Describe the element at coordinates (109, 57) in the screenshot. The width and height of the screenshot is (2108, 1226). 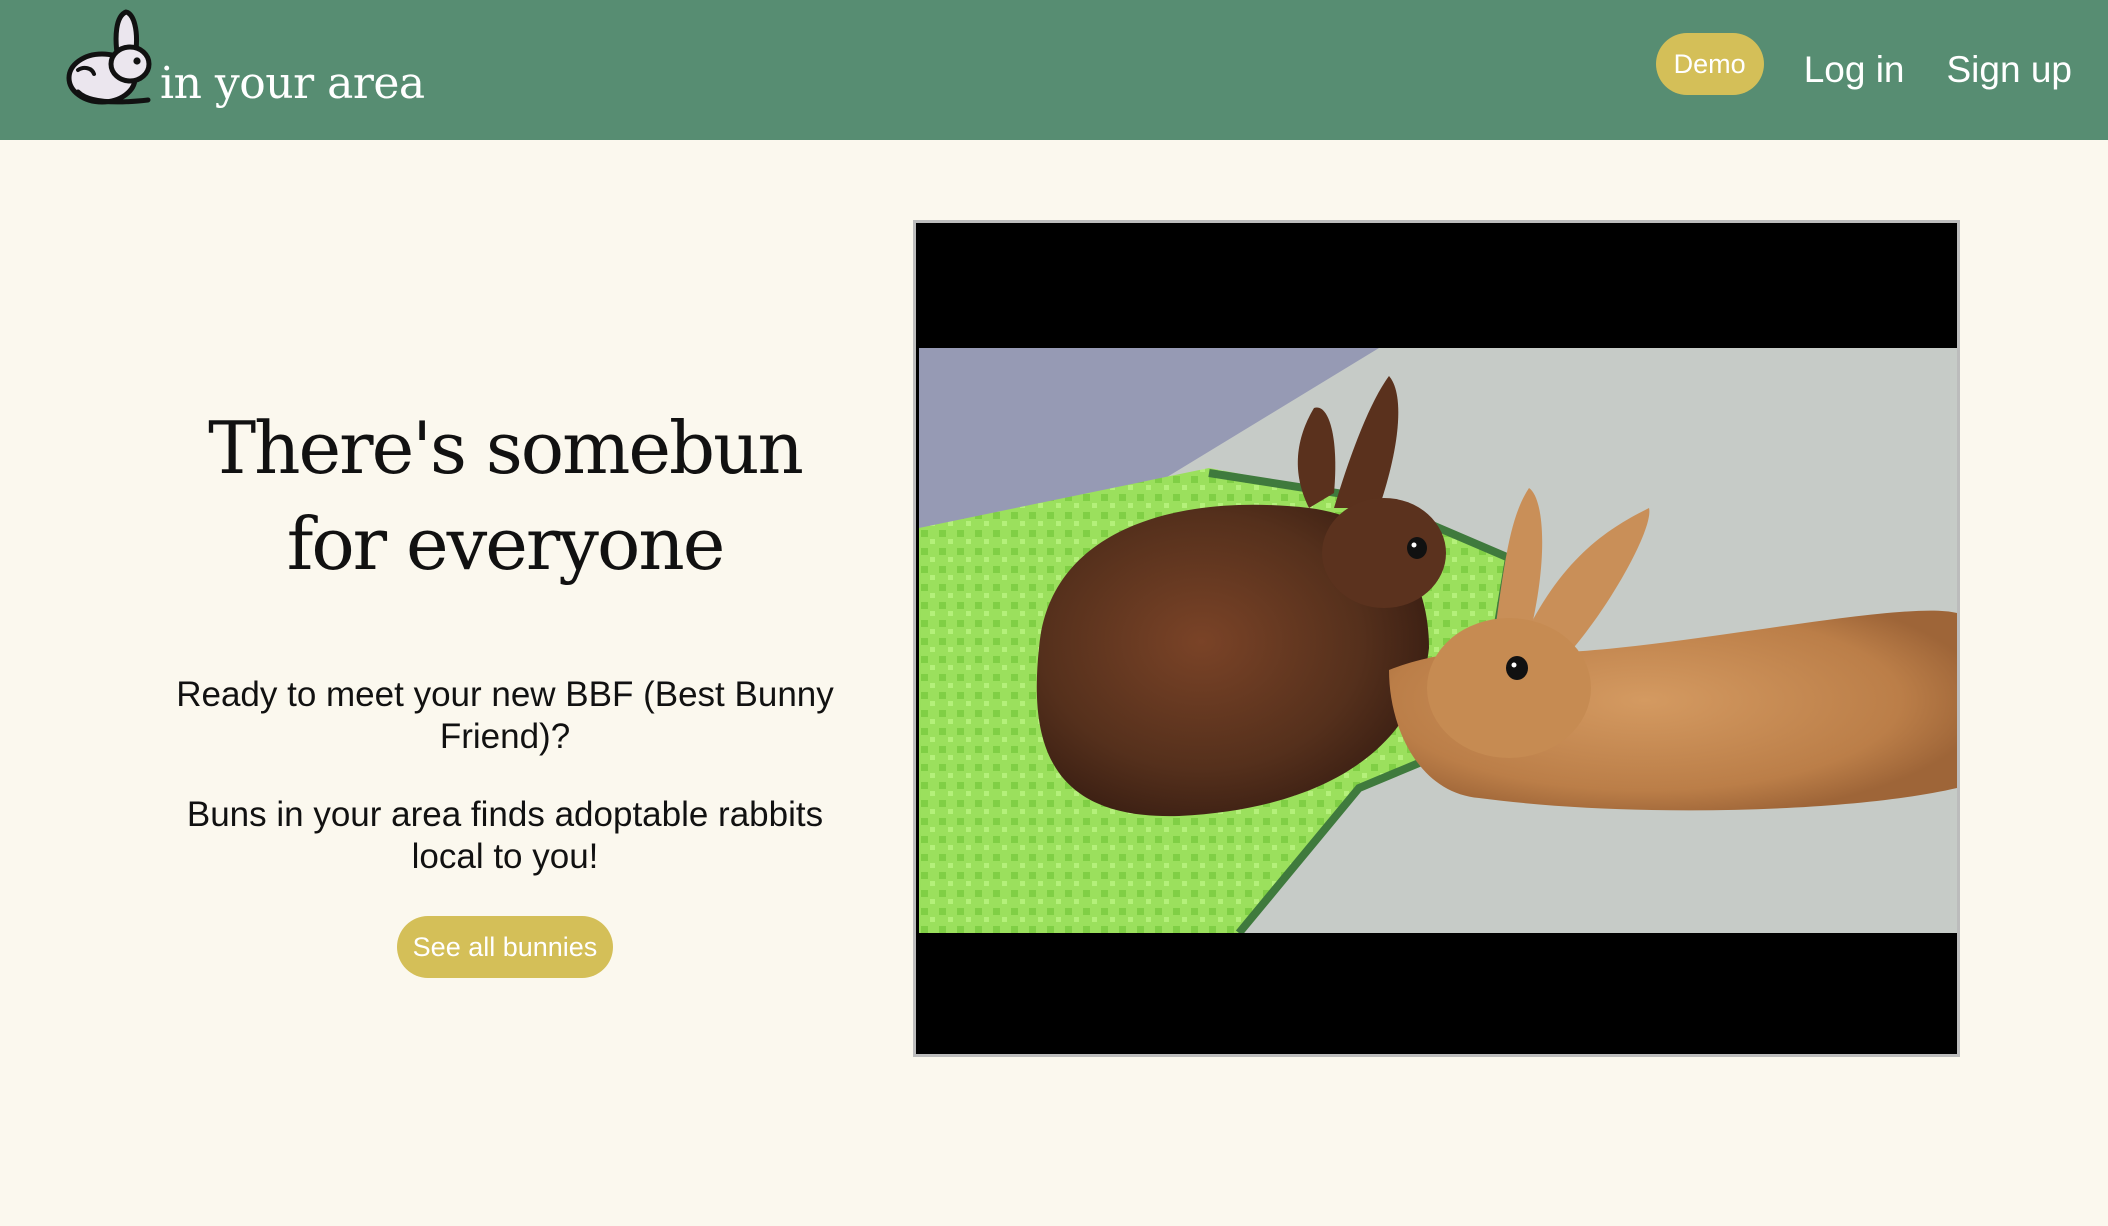
I see `rabbit-icon` at that location.